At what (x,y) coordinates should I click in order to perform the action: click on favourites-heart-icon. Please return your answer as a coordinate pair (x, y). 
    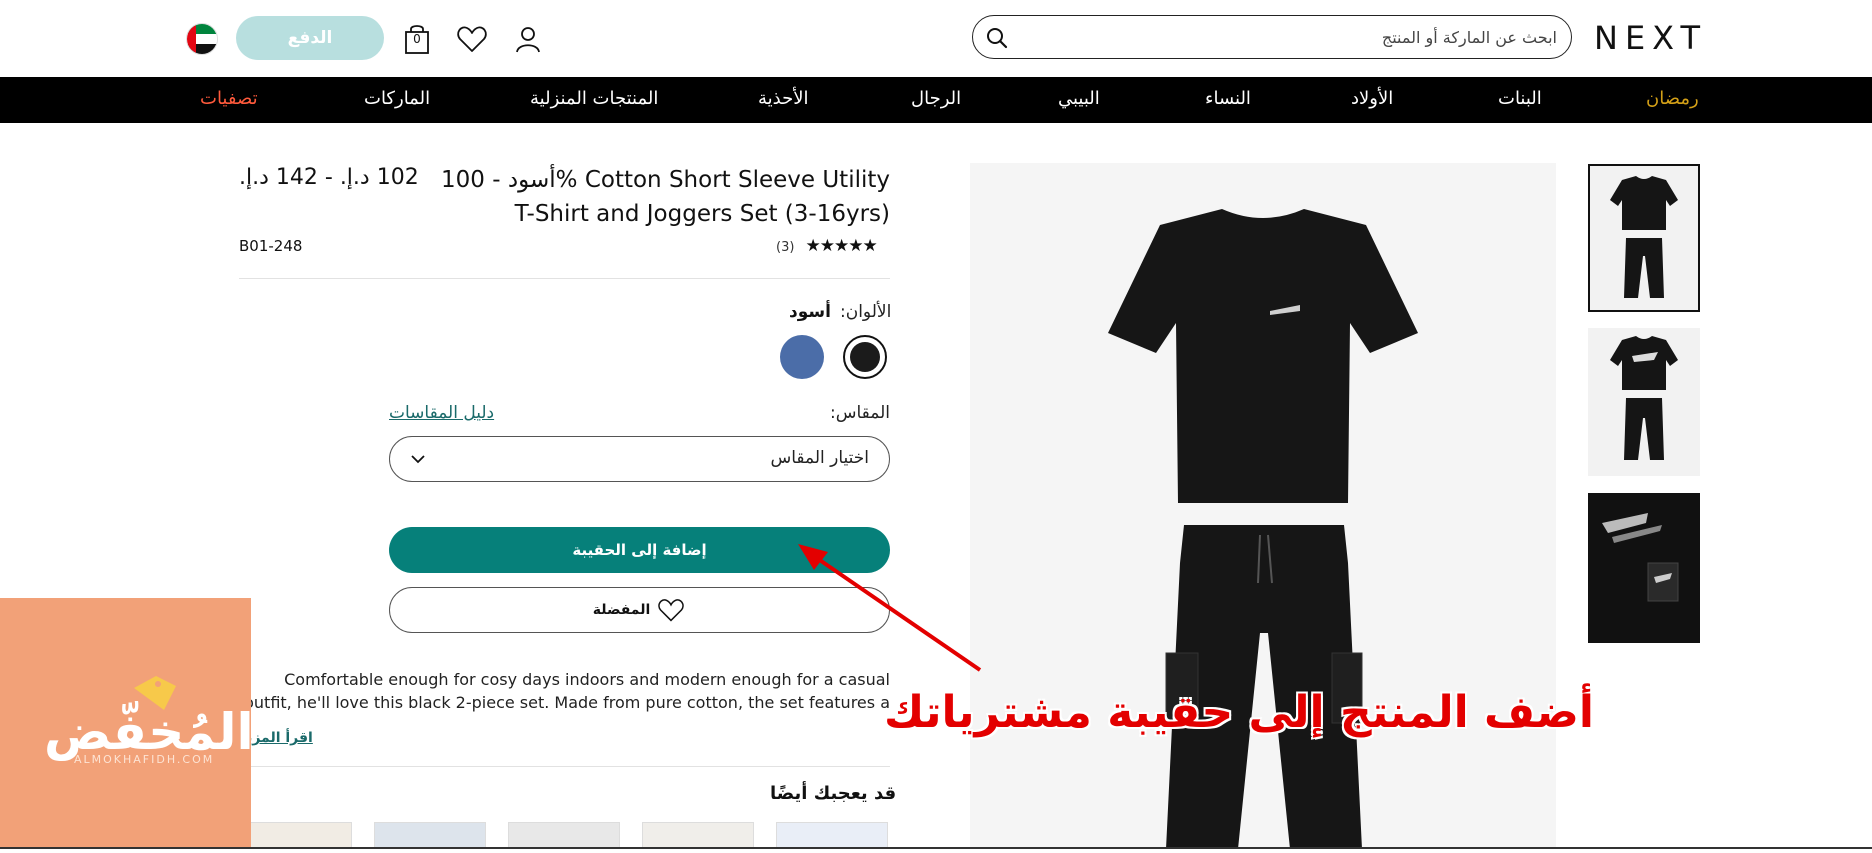
    Looking at the image, I should click on (472, 39).